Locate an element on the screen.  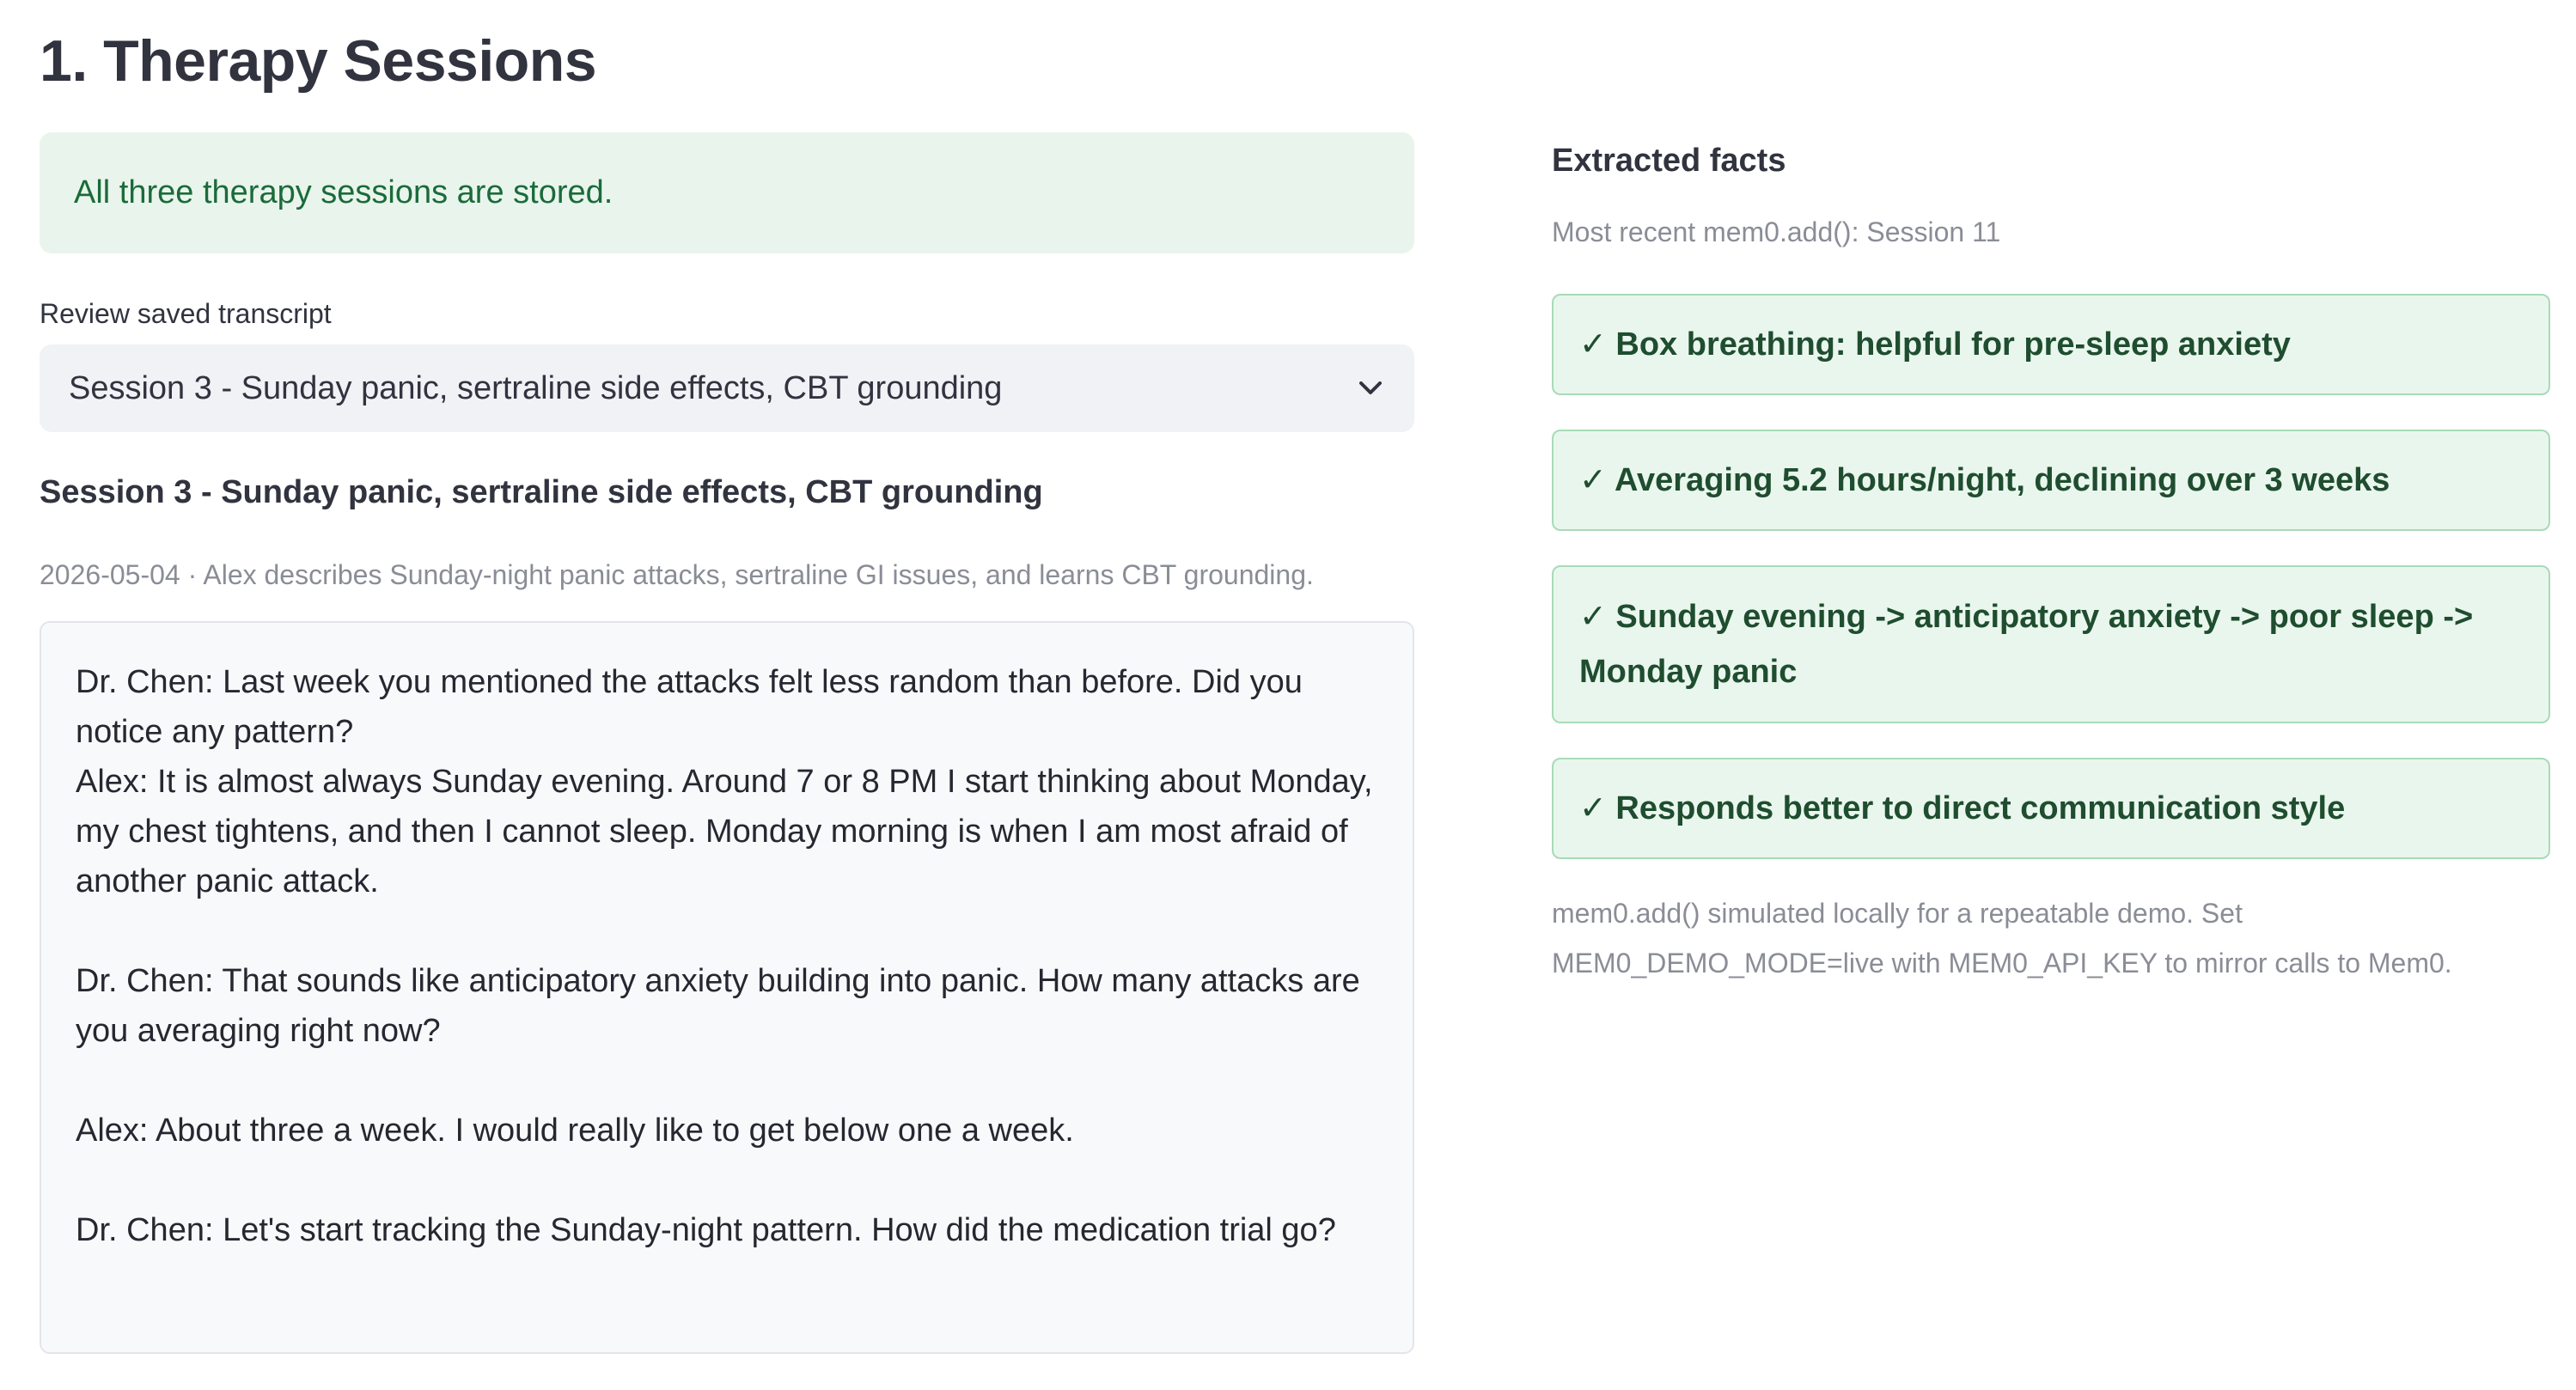
facts-heading: Extracted facts is located at coordinates (1669, 161).